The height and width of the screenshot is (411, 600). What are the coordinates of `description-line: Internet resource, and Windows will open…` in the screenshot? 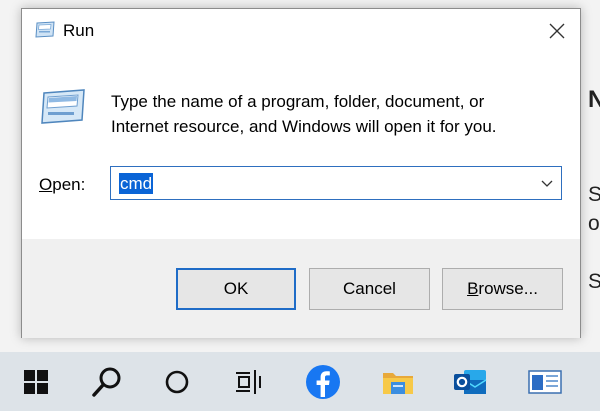 It's located at (304, 126).